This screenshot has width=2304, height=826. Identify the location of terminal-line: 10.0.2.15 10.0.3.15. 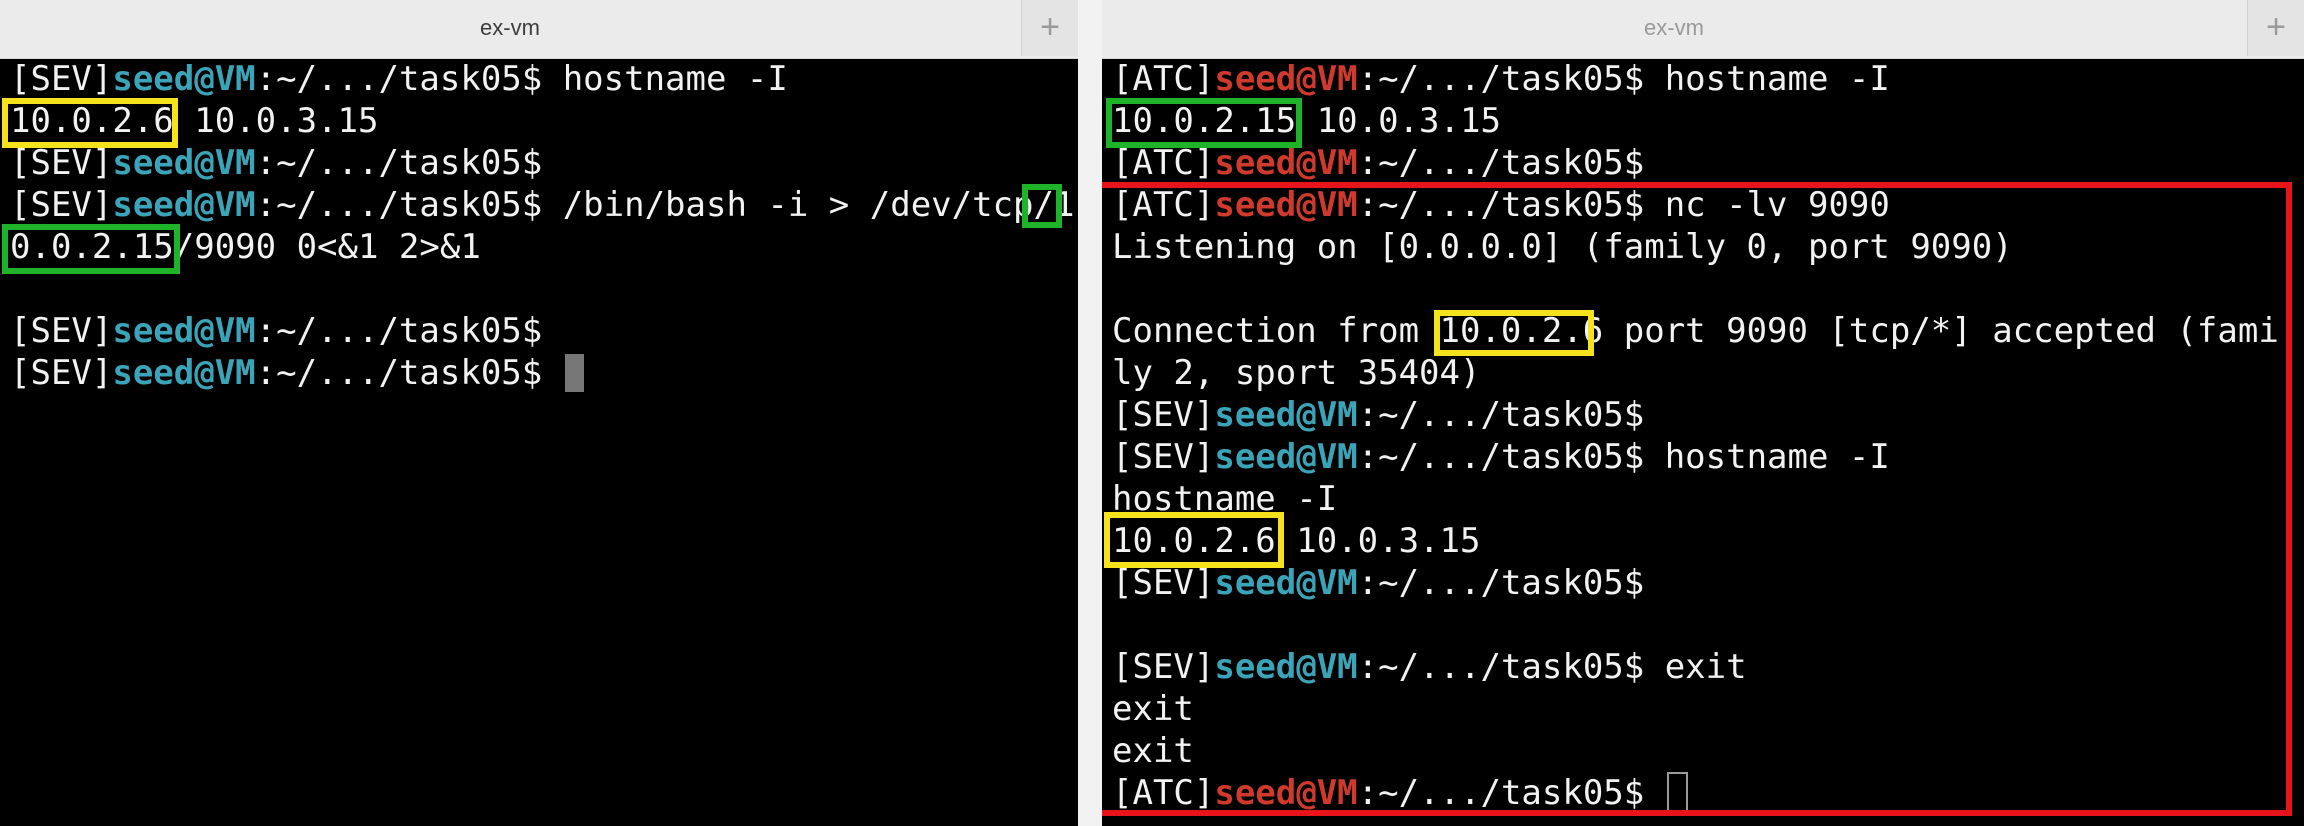
(1306, 121).